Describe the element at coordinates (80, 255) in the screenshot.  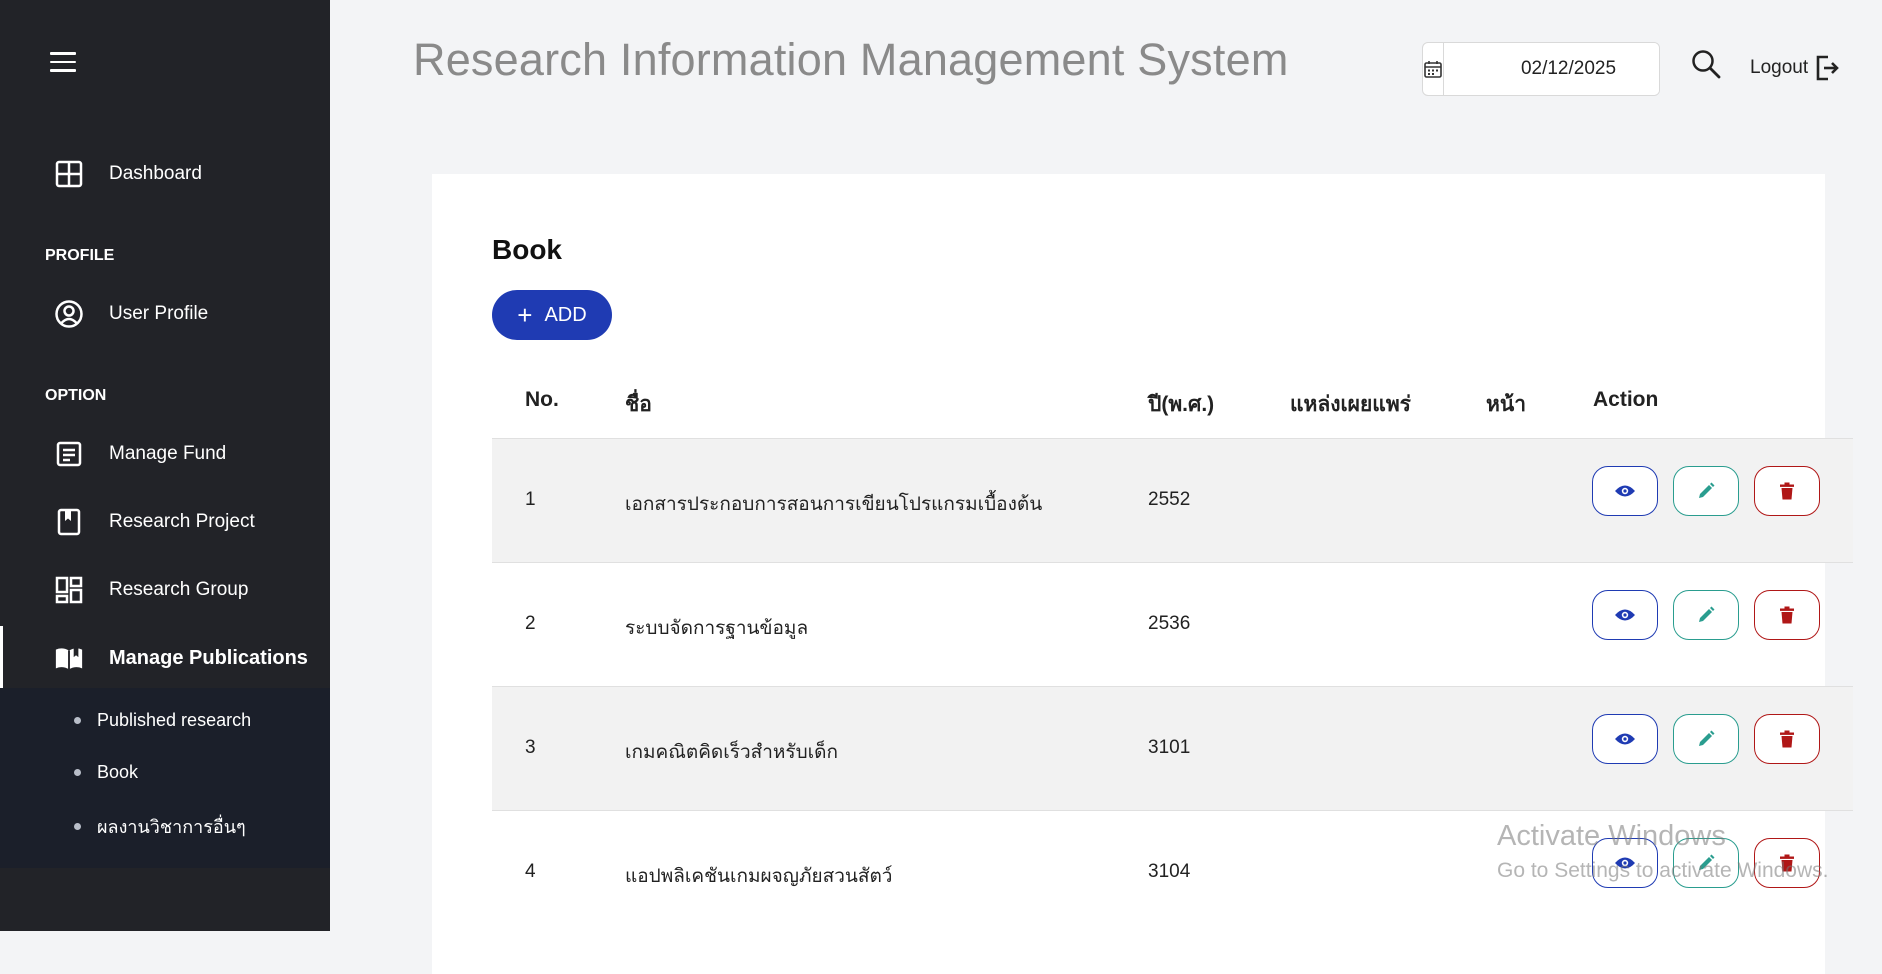
I see `section-label-profile: PROFILE` at that location.